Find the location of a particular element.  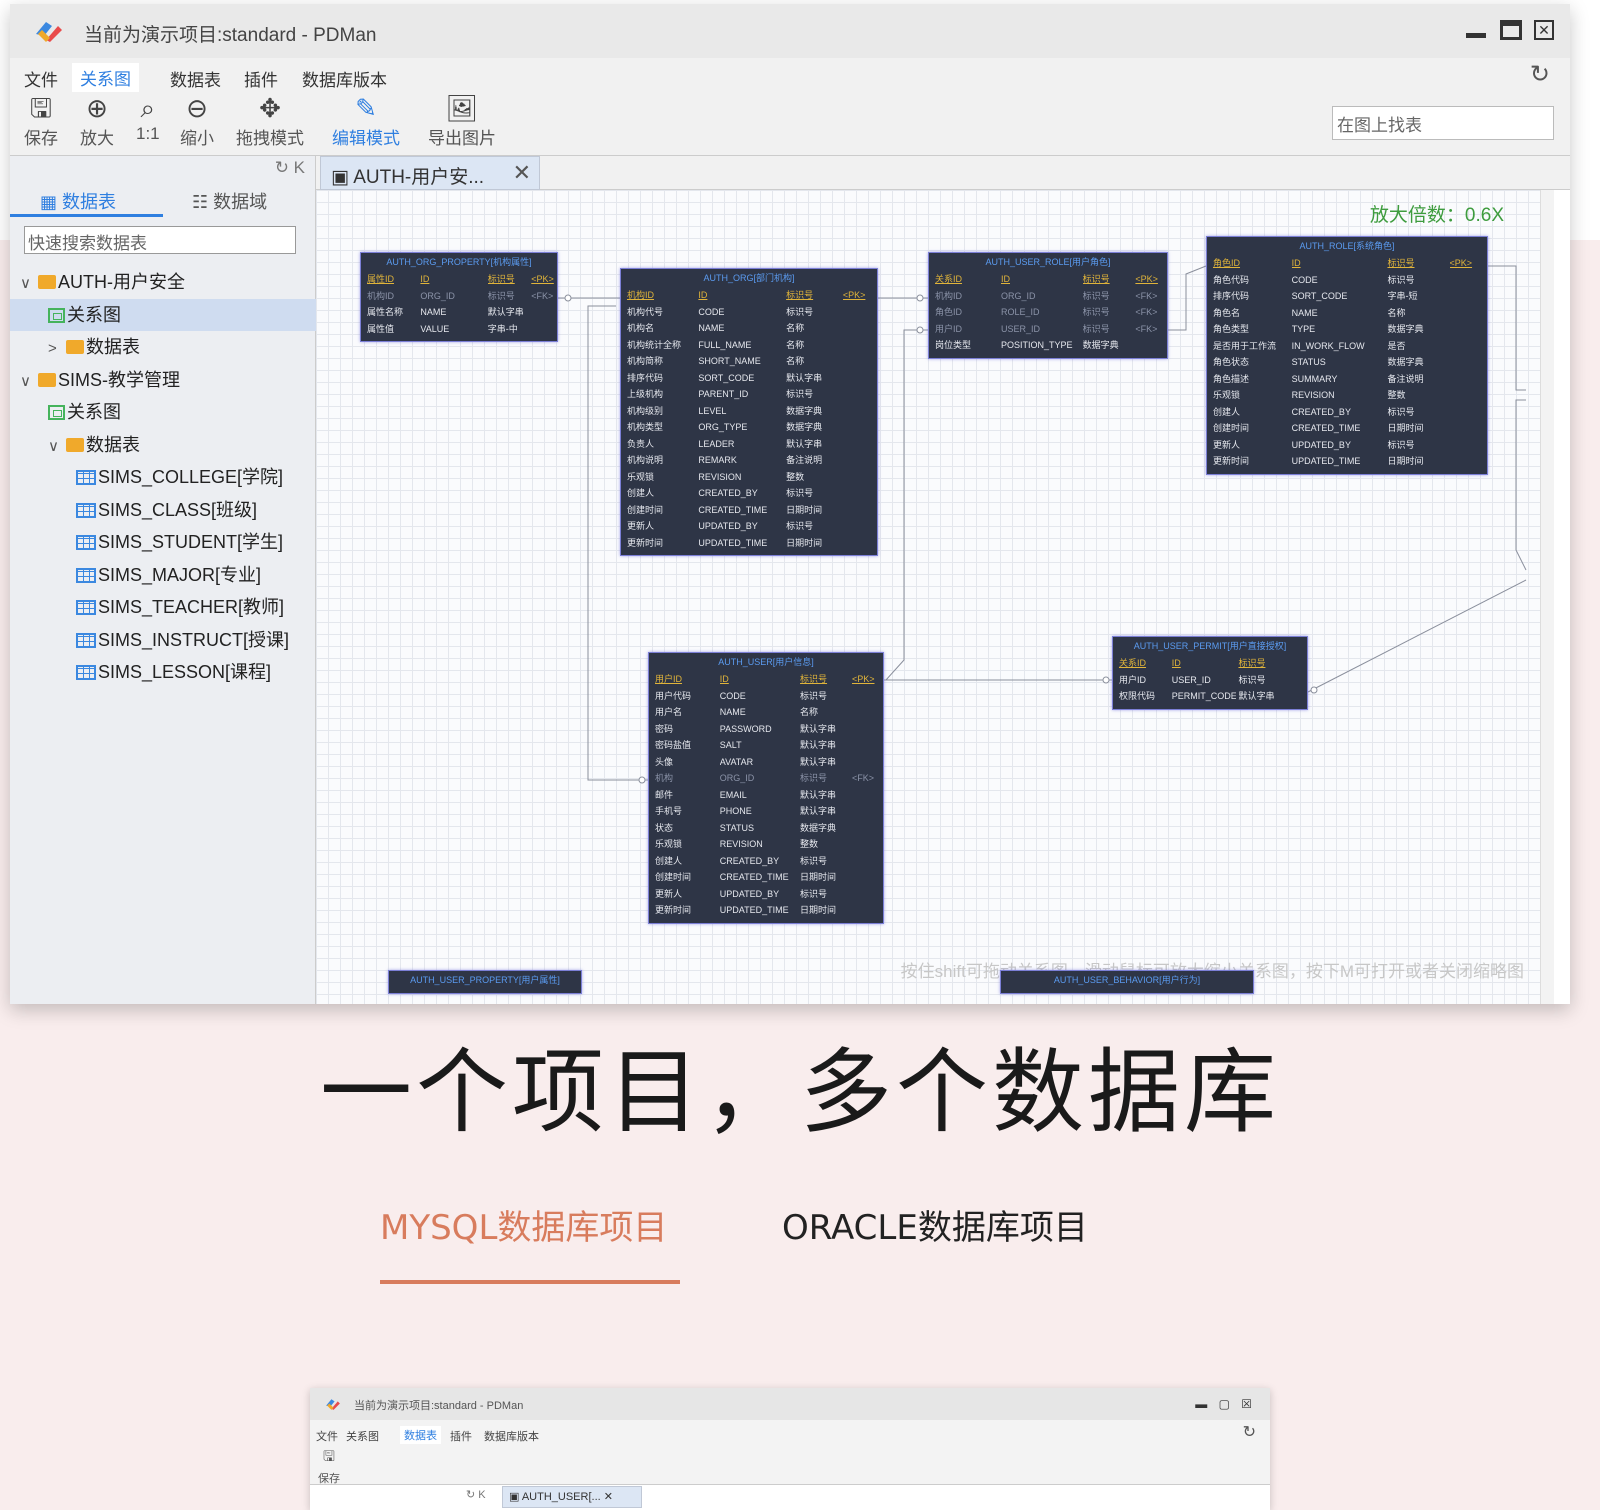

menu-diagram: 关系图 is located at coordinates (105, 77).